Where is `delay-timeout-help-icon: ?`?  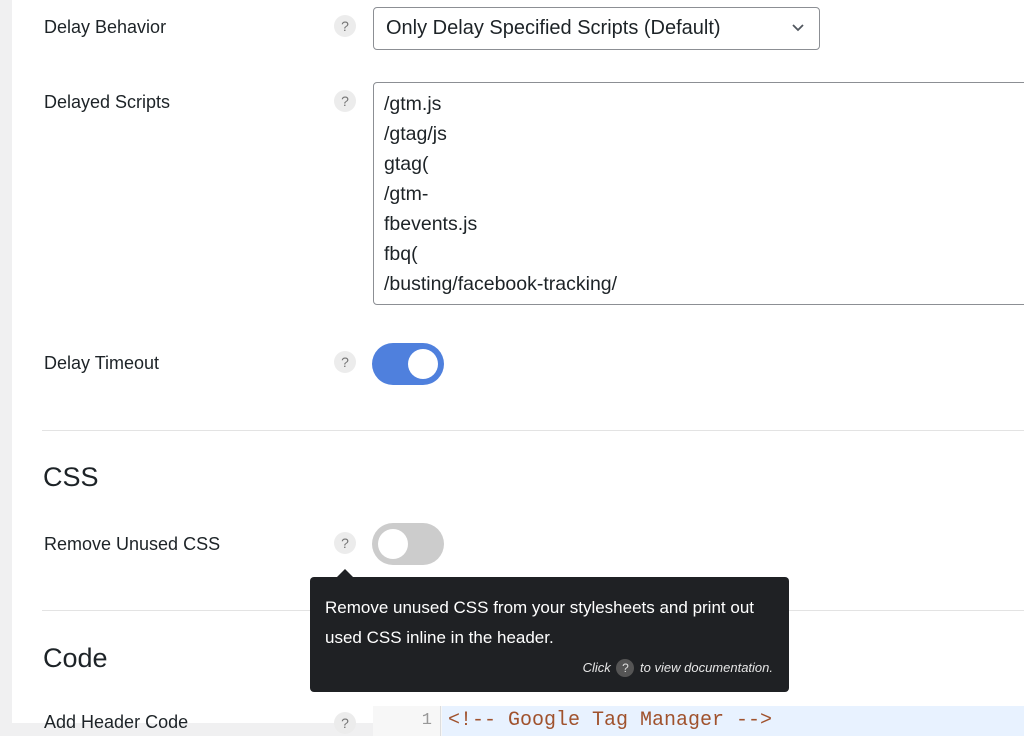
delay-timeout-help-icon: ? is located at coordinates (345, 362).